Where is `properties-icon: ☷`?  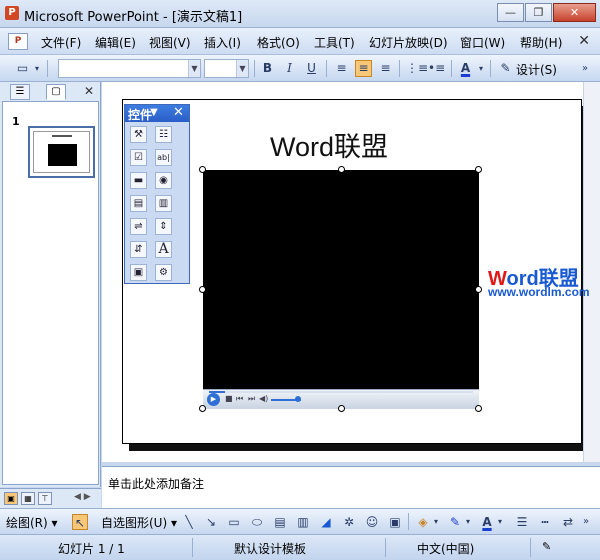 properties-icon: ☷ is located at coordinates (163, 134).